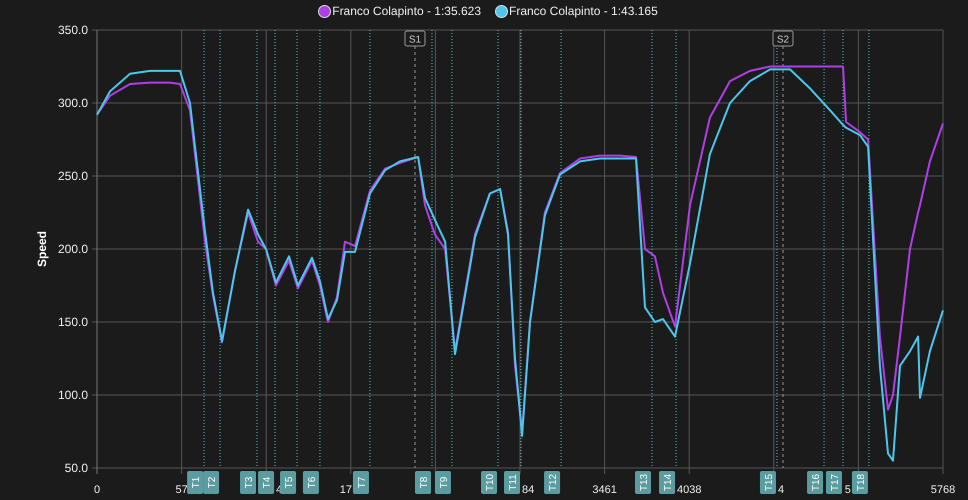 The height and width of the screenshot is (500, 968). I want to click on legend-label: Franco Colapinto - 1:35.623, so click(406, 11).